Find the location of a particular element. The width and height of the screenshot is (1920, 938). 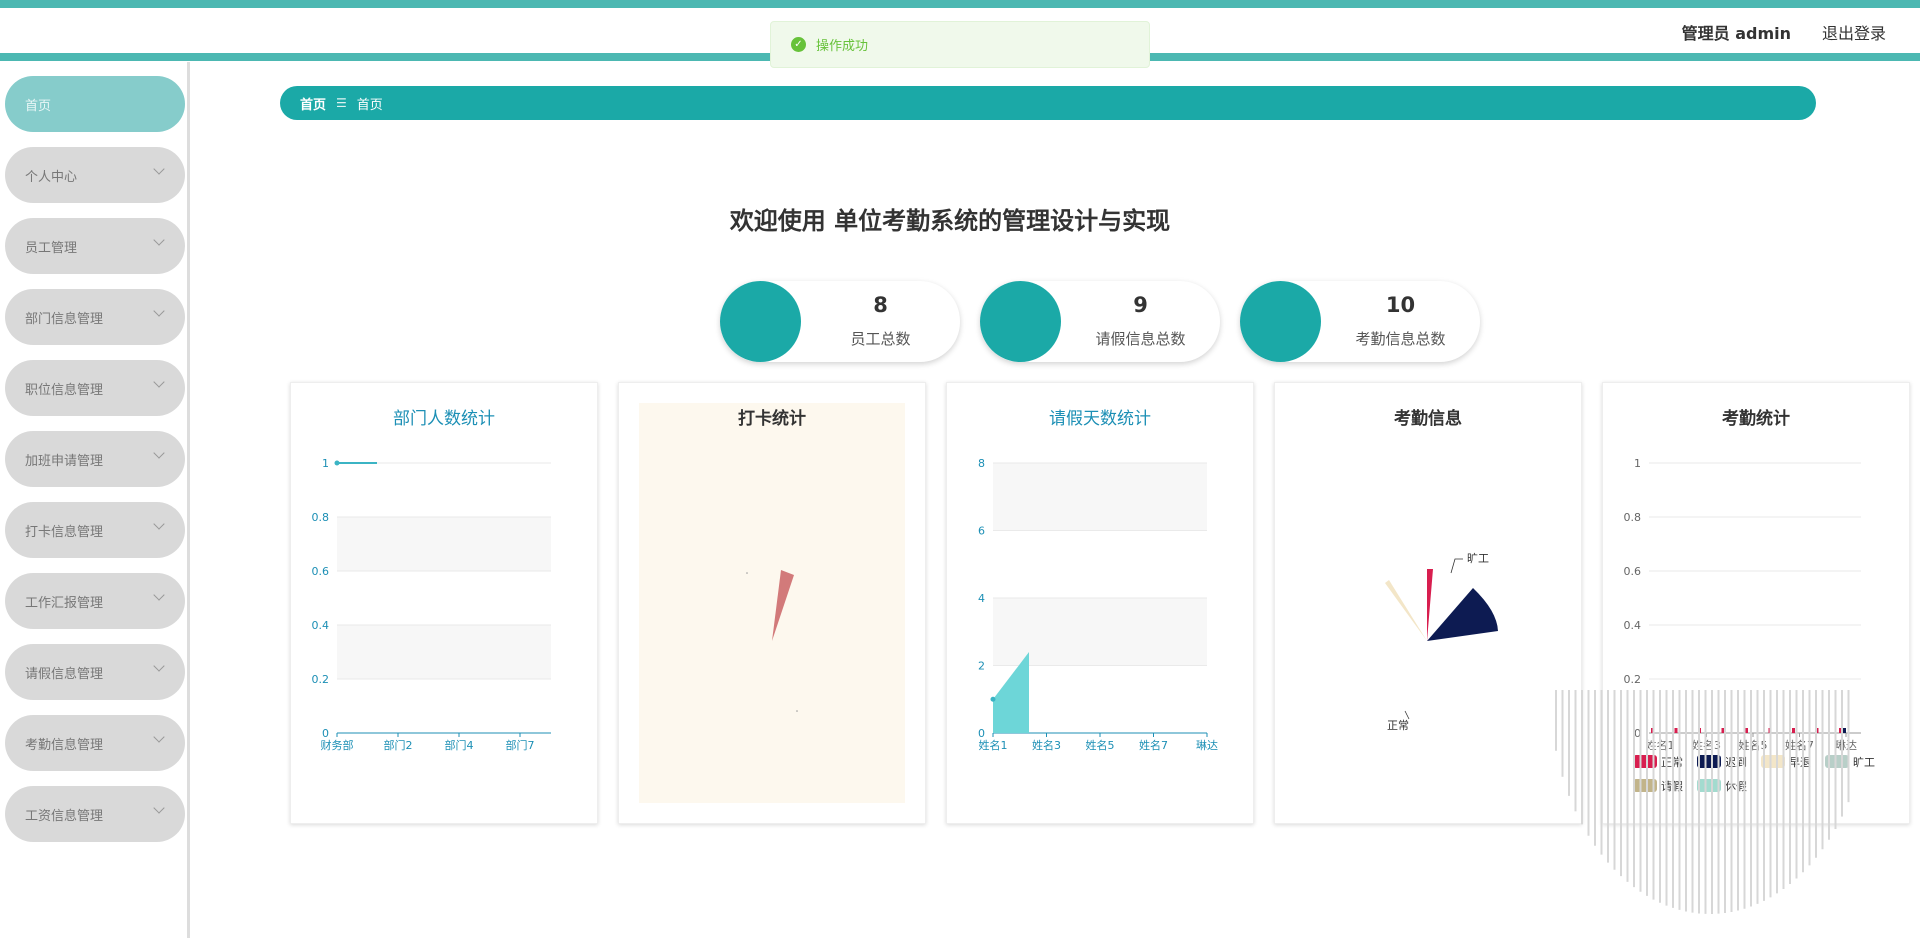

sidebar-item-label: 请假信息管理 is located at coordinates (64, 674).